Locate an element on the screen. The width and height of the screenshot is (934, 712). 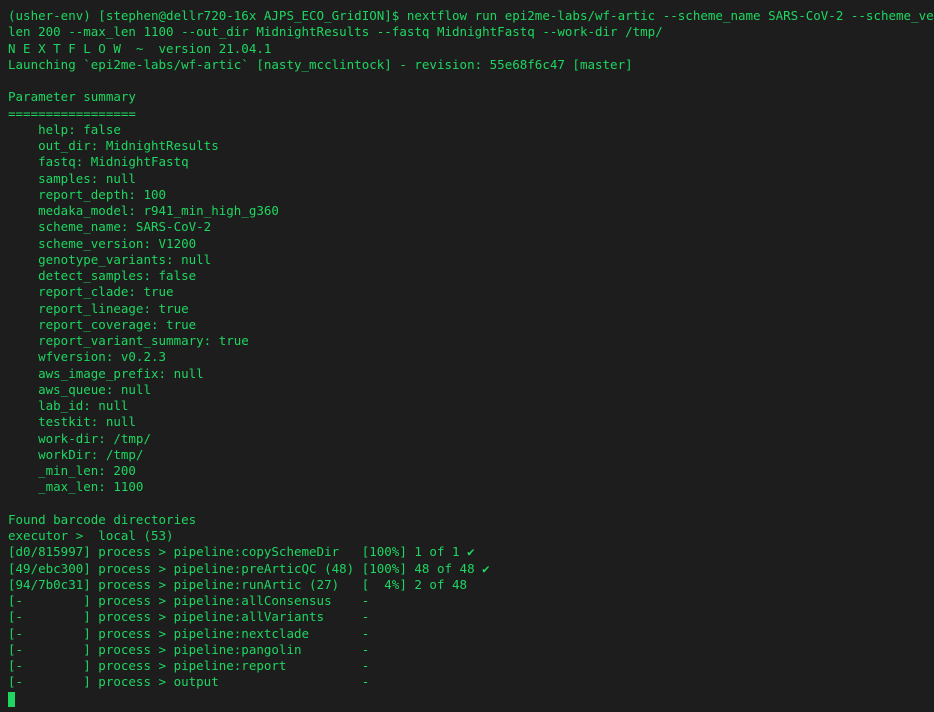
terminal-line: wfversion: v0.2.3 is located at coordinates (87, 357).